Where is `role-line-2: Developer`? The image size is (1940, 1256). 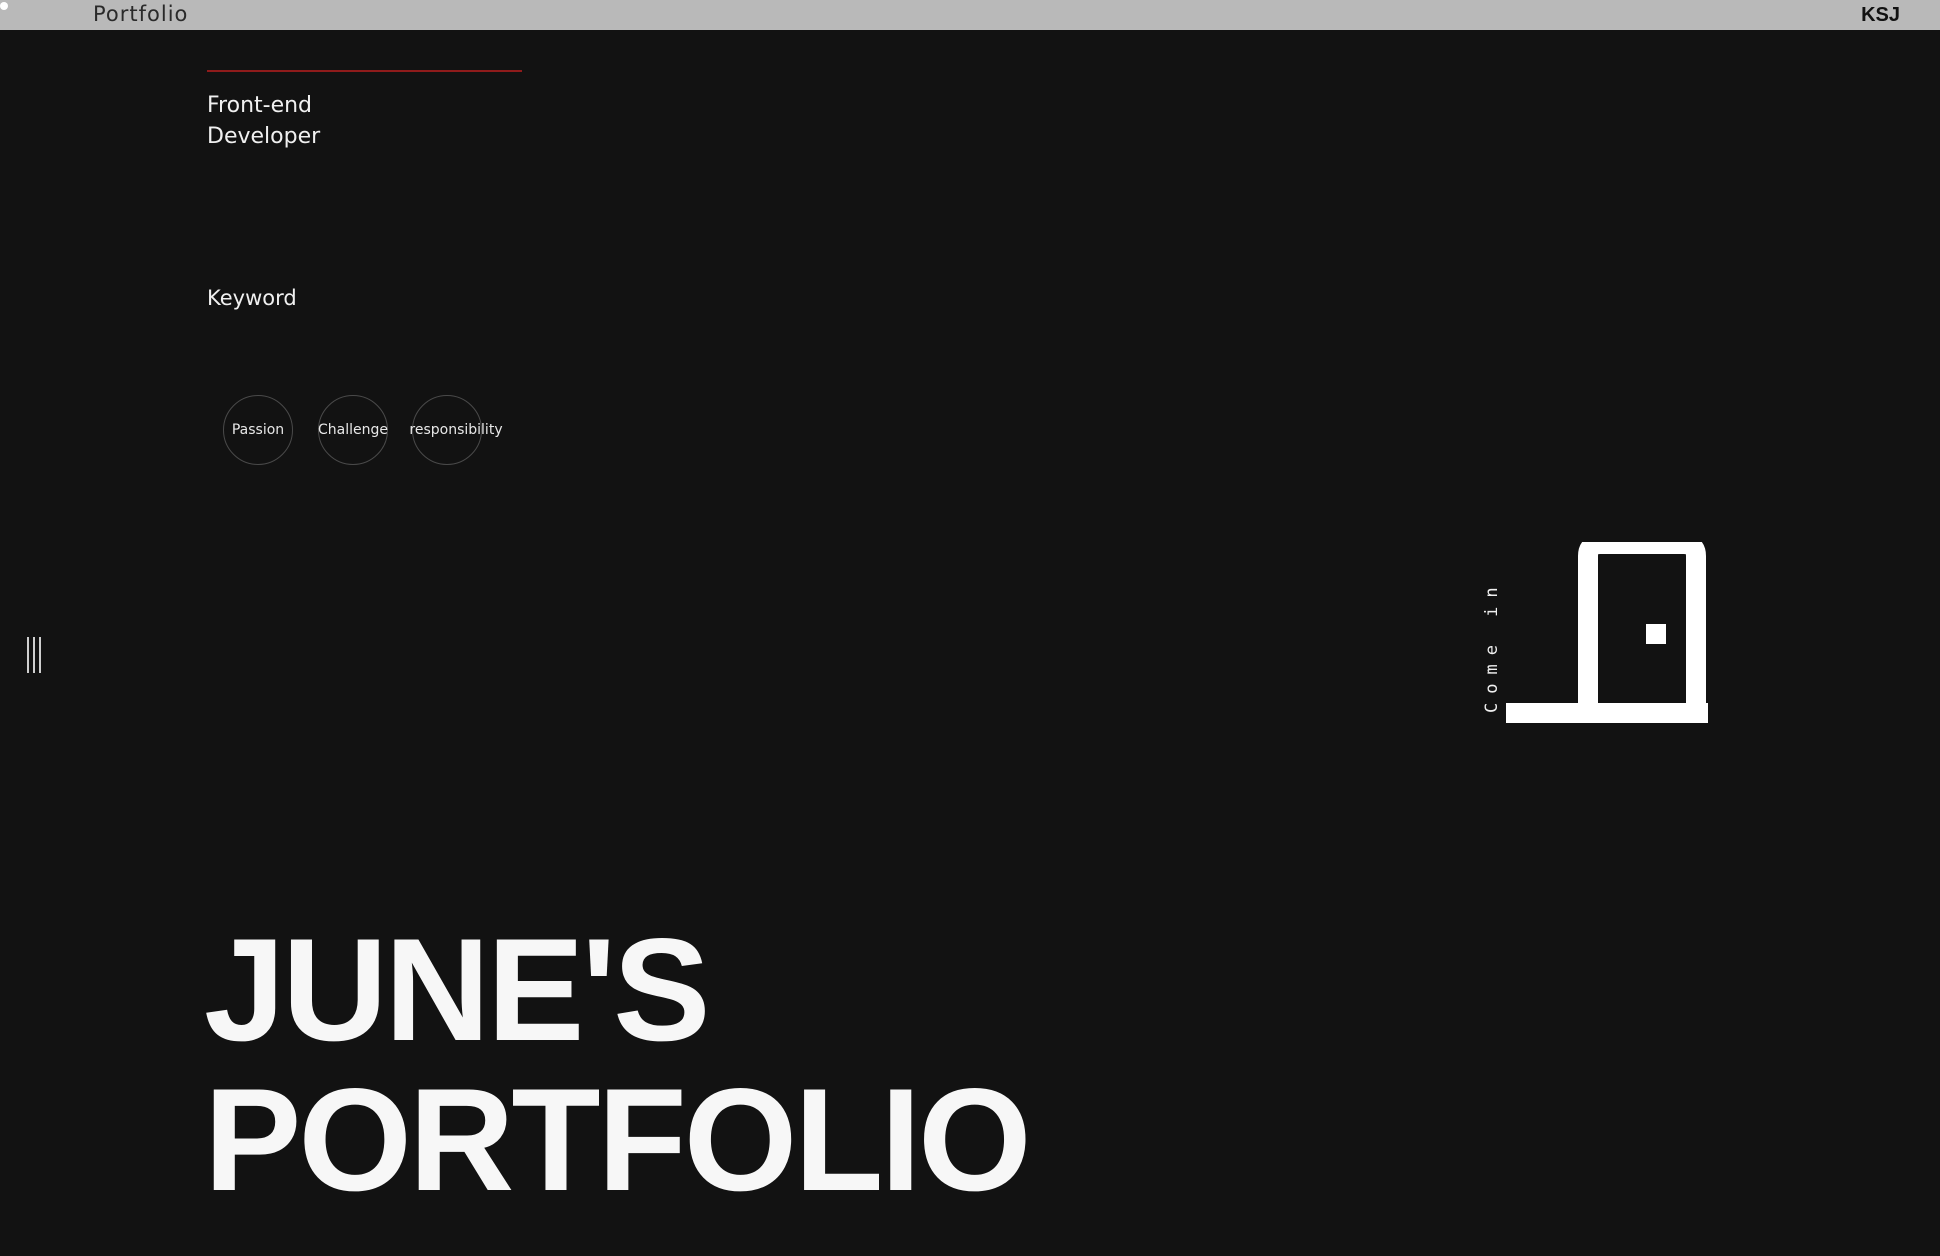
role-line-2: Developer is located at coordinates (264, 136).